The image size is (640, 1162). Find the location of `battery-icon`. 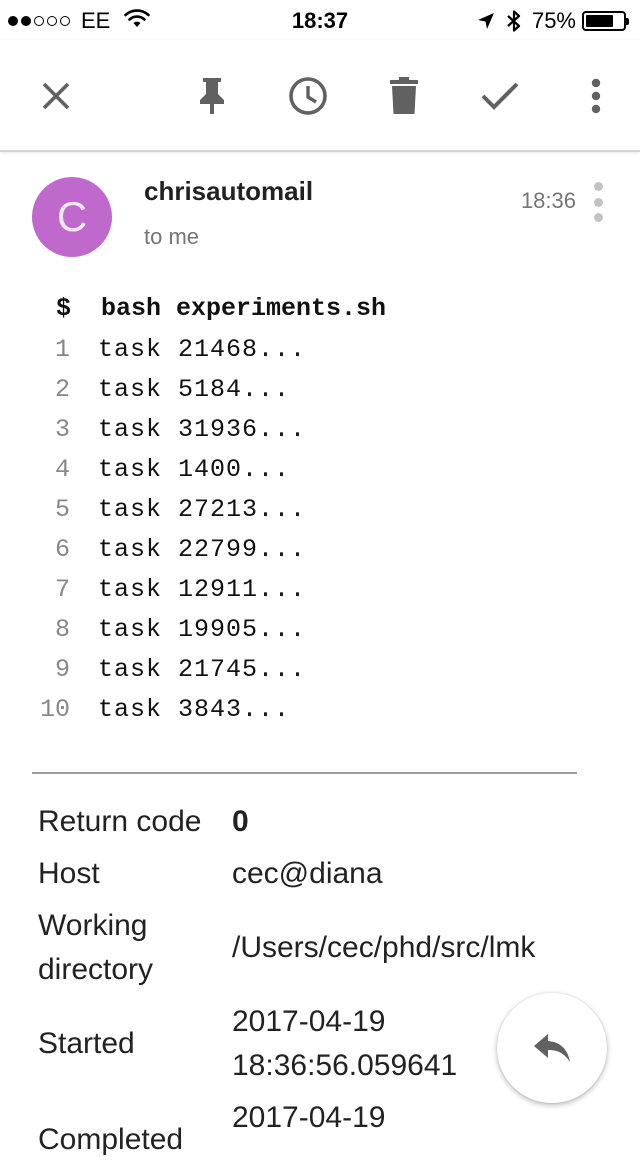

battery-icon is located at coordinates (605, 21).